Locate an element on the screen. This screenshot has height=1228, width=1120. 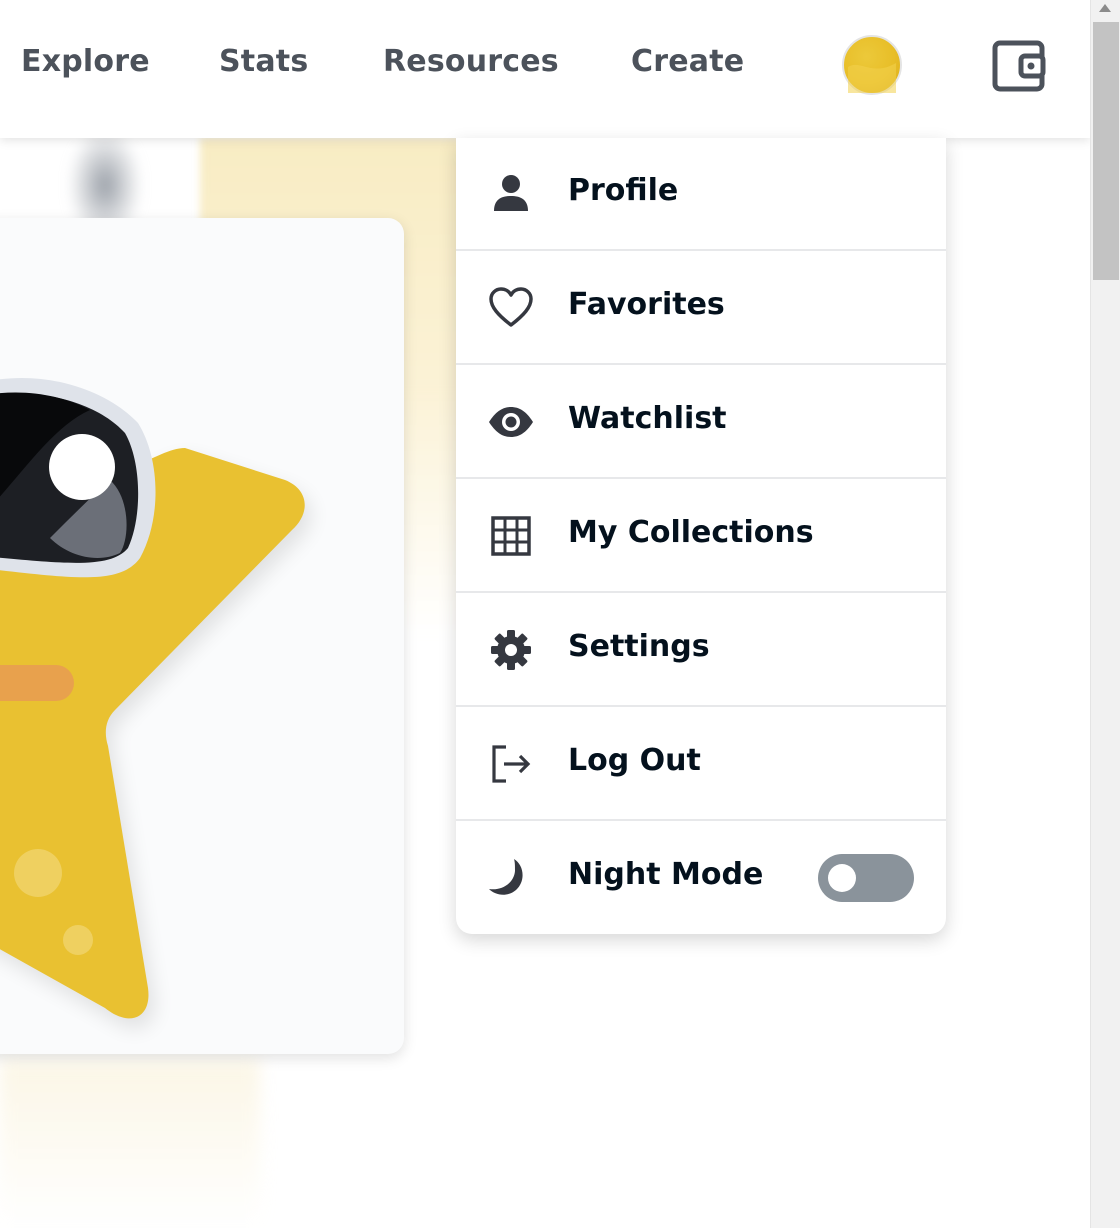
heart-icon is located at coordinates (511, 307).